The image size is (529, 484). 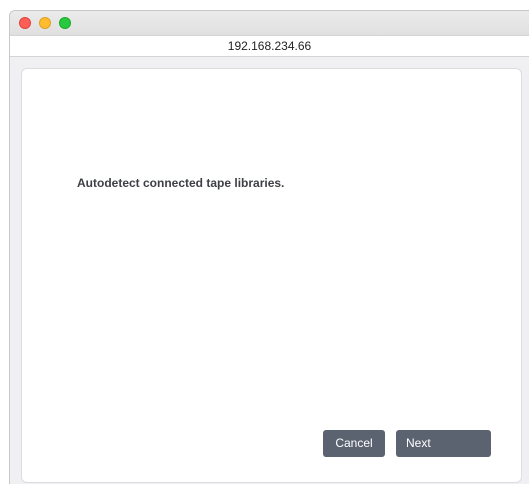 What do you see at coordinates (25, 23) in the screenshot?
I see `close-window-button` at bounding box center [25, 23].